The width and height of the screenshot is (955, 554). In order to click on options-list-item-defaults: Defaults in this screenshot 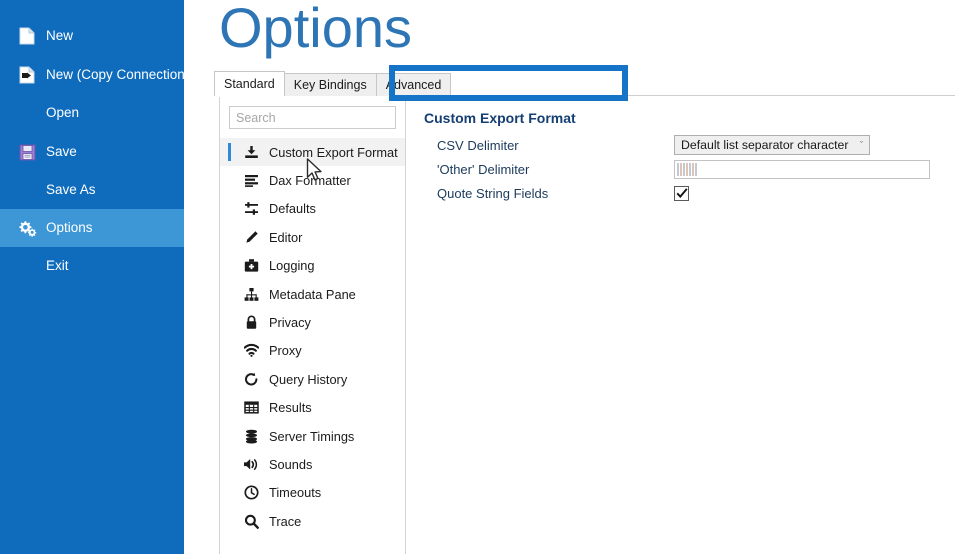, I will do `click(312, 209)`.